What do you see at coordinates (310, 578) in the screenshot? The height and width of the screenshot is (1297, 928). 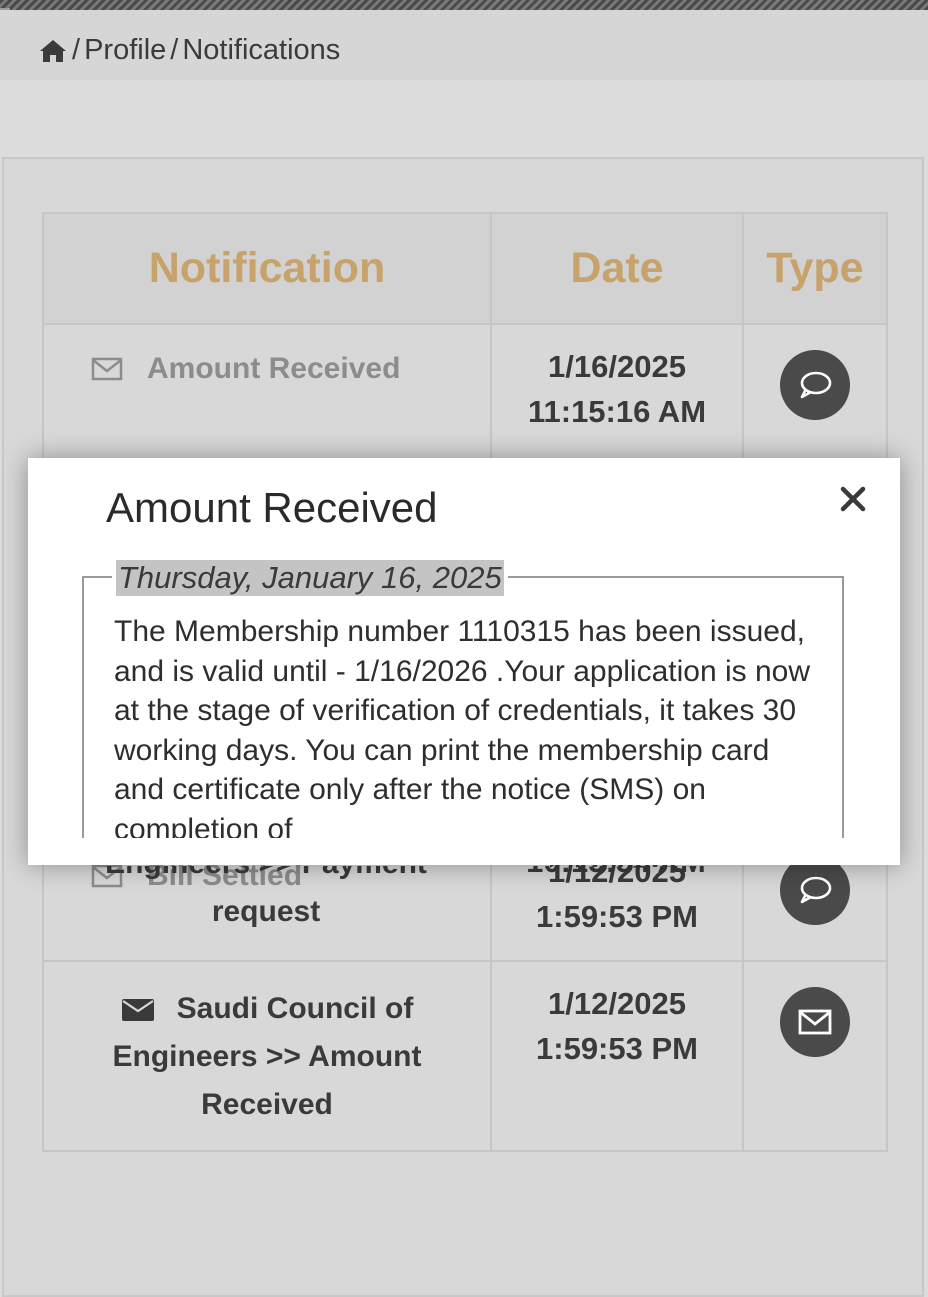 I see `message-date: Thursday, January 16, 2025` at bounding box center [310, 578].